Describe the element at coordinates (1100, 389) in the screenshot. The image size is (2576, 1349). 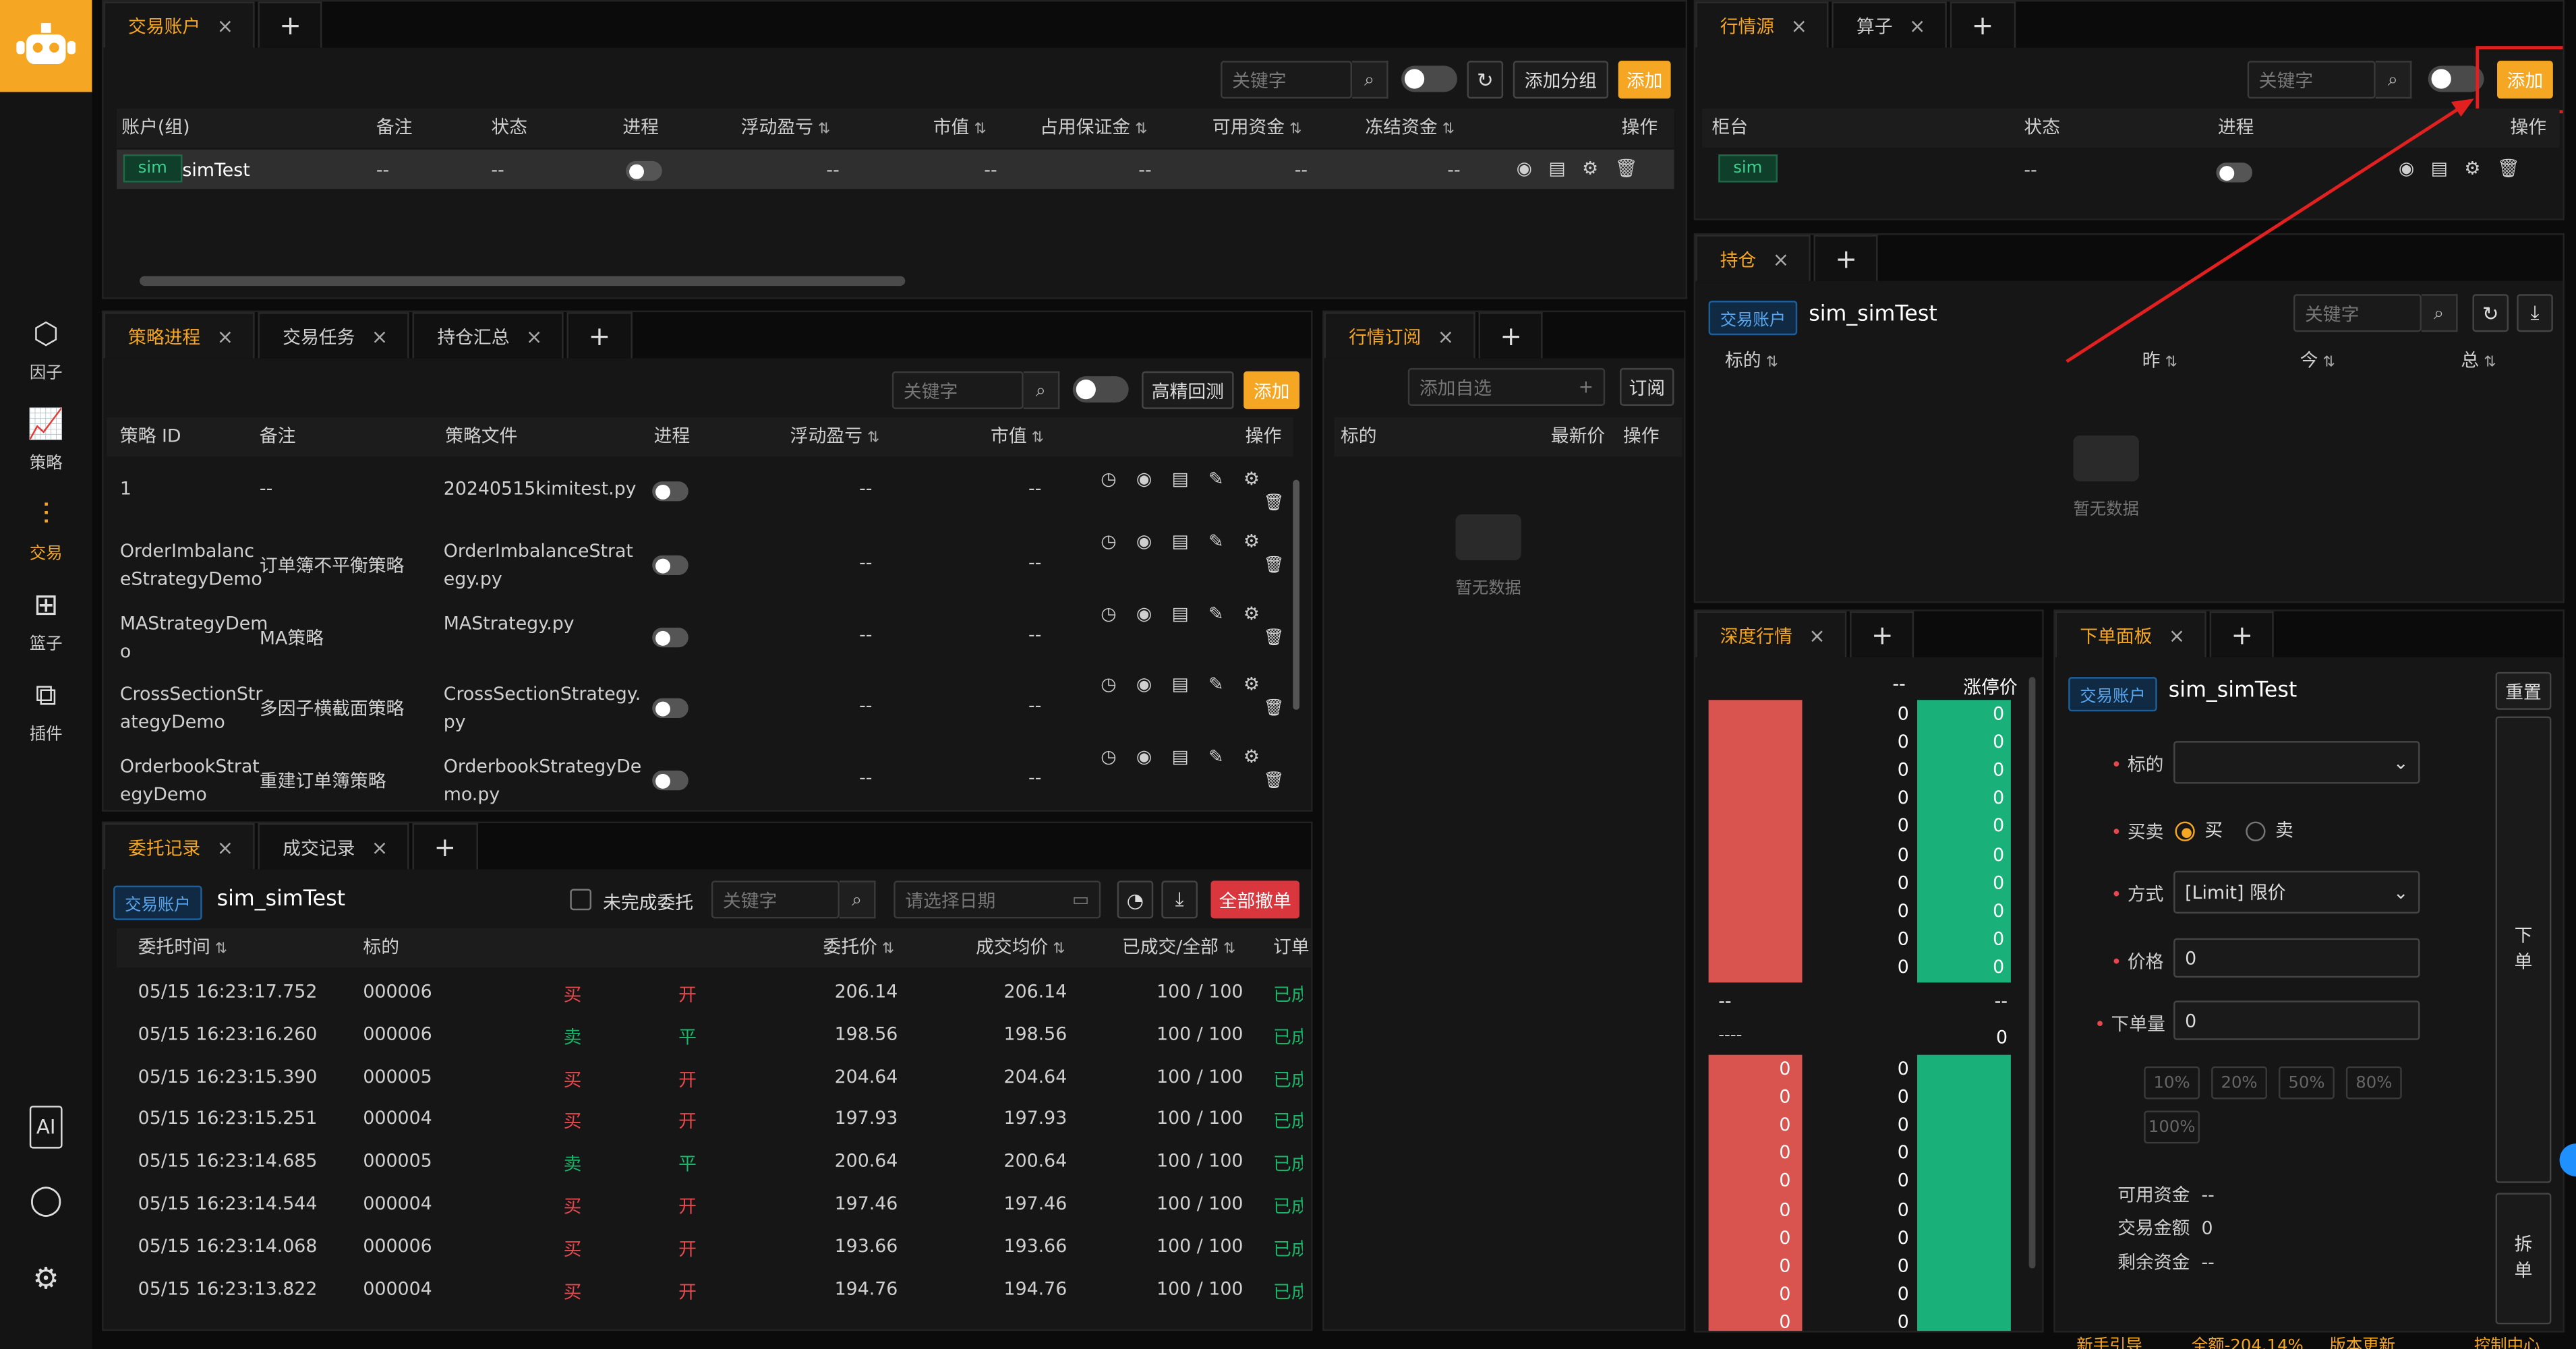
I see `strategy-toggle` at that location.